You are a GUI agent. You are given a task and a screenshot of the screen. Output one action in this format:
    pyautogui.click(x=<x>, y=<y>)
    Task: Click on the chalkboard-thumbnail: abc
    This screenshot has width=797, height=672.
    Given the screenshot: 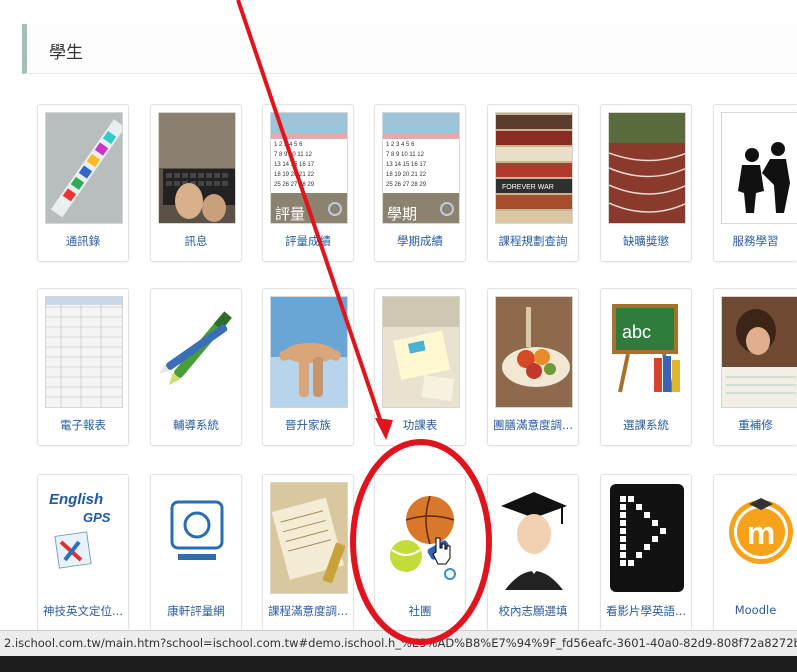 What is the action you would take?
    pyautogui.click(x=647, y=352)
    